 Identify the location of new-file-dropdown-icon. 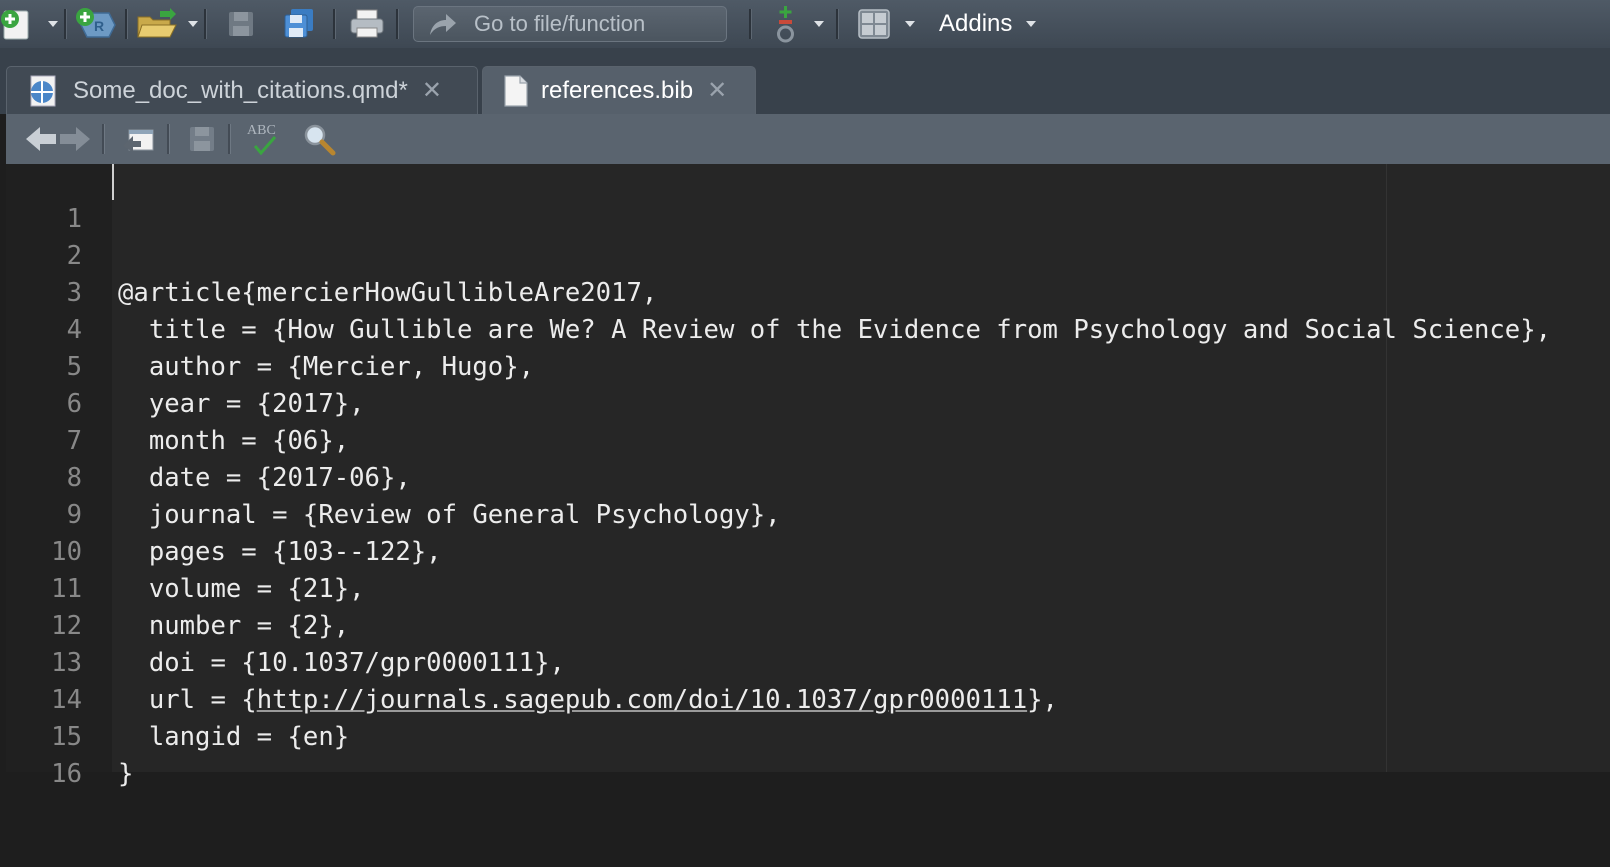
(53, 24).